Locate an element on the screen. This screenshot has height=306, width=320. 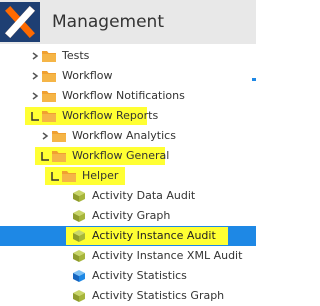
tree-item-label: Workflow Notifications is located at coordinates (123, 95).